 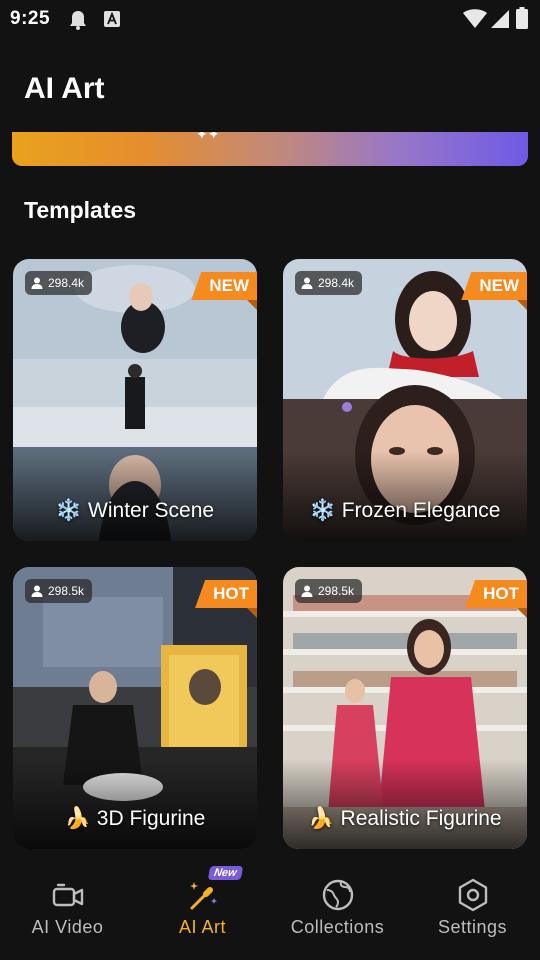 I want to click on nav-item-collections: Collections, so click(x=337, y=911).